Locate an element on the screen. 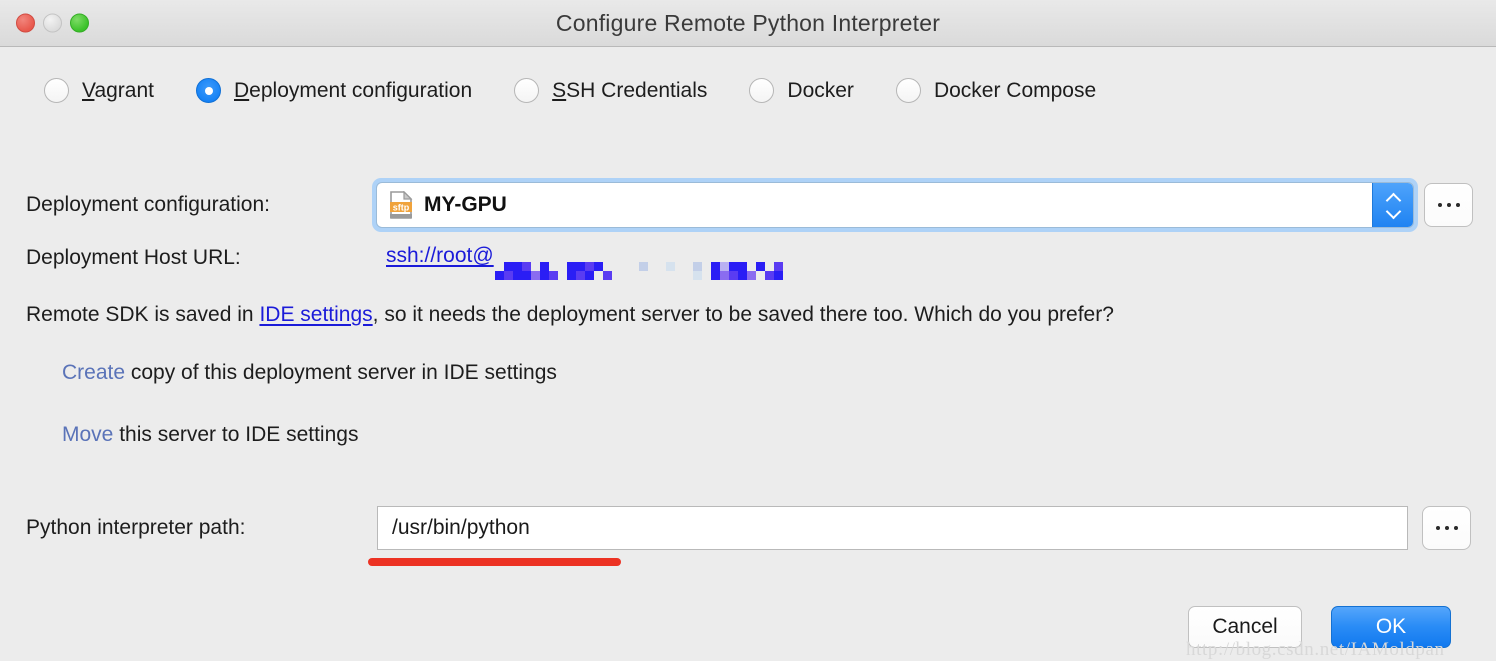 Image resolution: width=1496 pixels, height=661 pixels. combobox-stepper is located at coordinates (1392, 205).